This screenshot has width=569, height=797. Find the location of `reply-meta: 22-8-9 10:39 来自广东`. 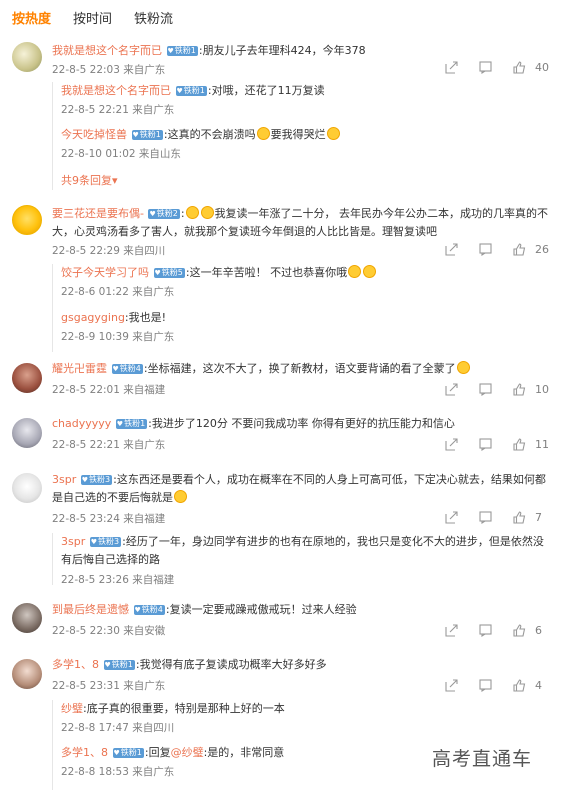

reply-meta: 22-8-9 10:39 来自广东 is located at coordinates (118, 337).